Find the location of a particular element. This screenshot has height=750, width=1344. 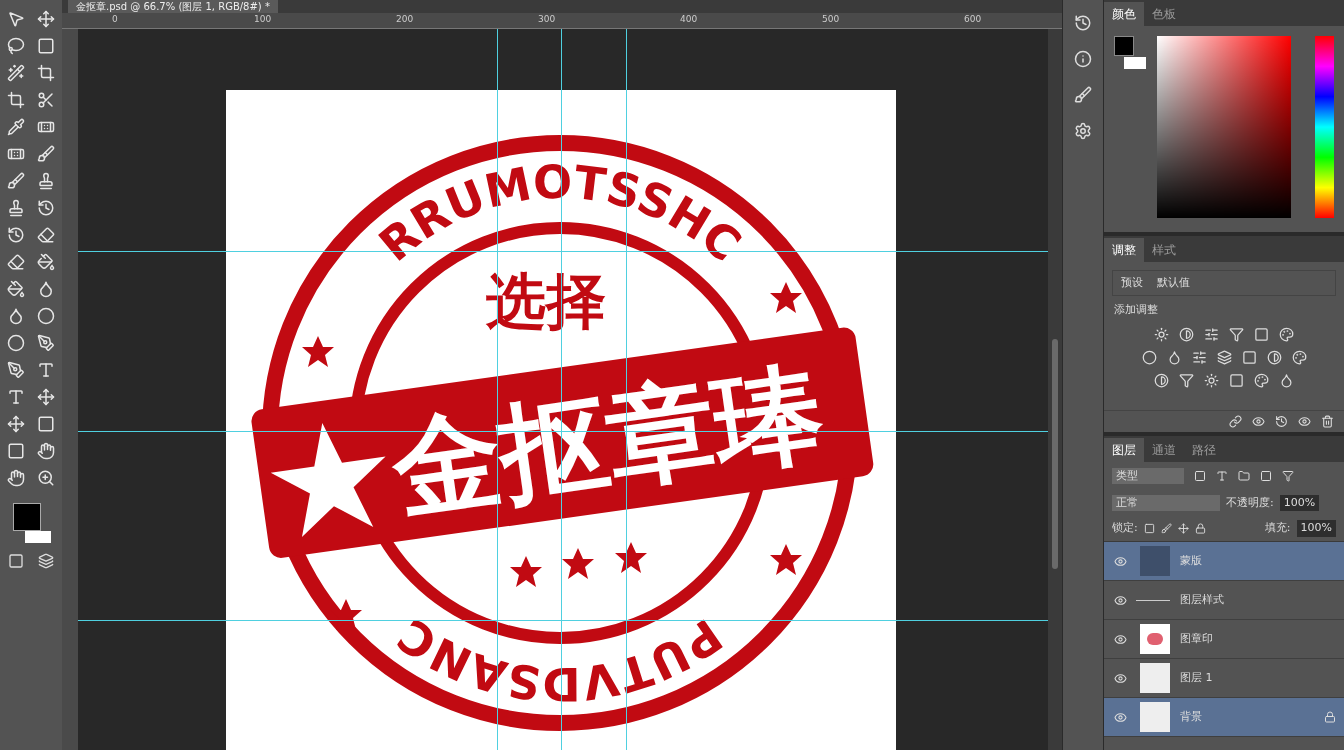

color-field is located at coordinates (1223, 127).